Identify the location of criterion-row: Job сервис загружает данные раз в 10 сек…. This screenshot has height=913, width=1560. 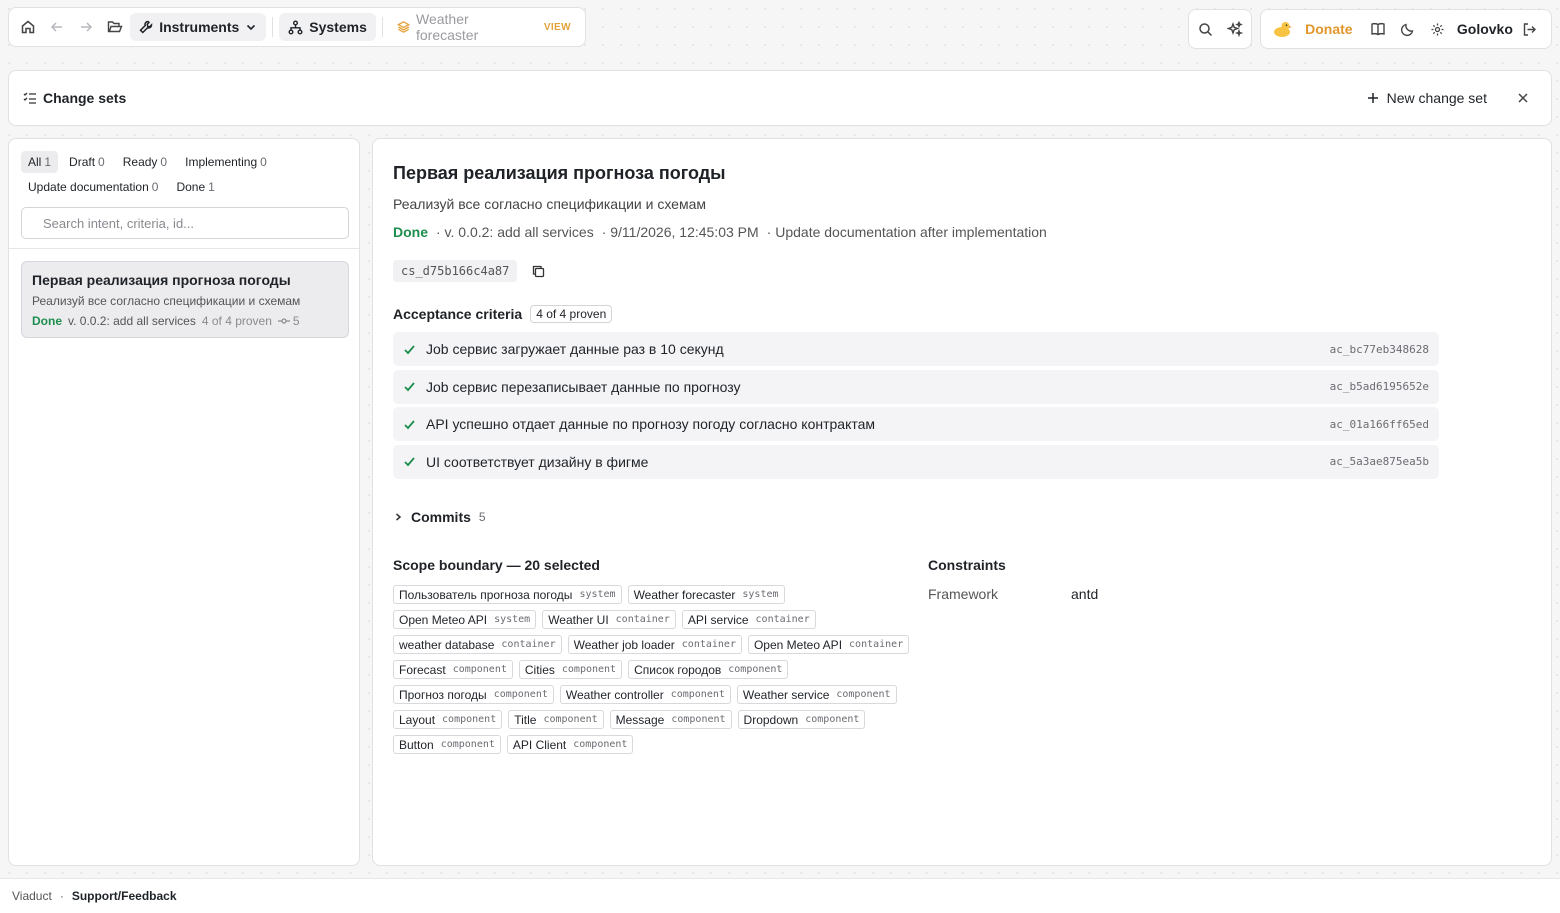
(916, 349).